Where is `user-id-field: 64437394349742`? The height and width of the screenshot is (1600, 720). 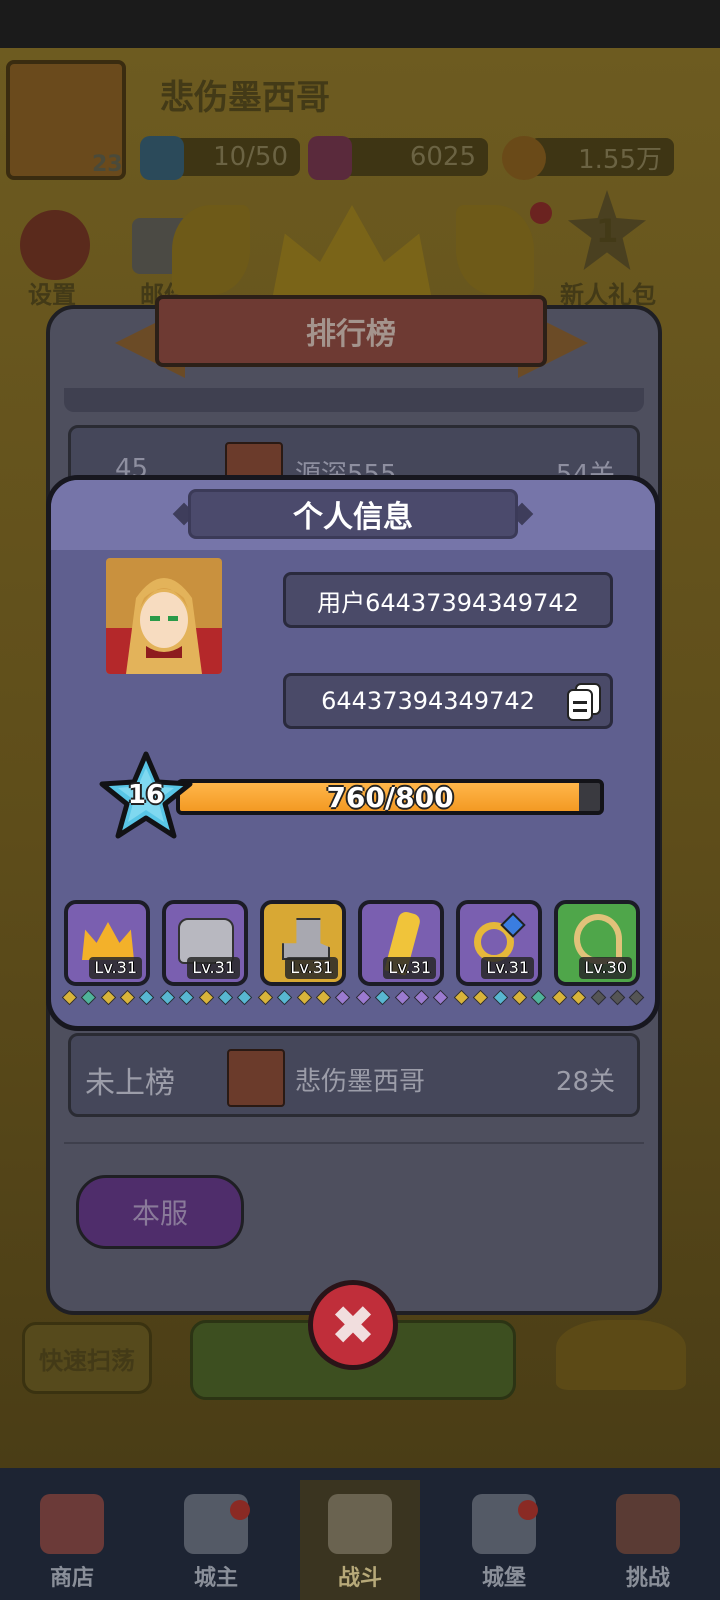
user-id-field: 64437394349742 is located at coordinates (448, 701).